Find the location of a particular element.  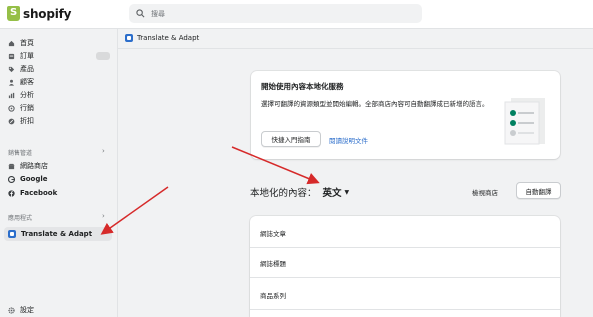

sidebar-item-products: 產品 is located at coordinates (21, 69).